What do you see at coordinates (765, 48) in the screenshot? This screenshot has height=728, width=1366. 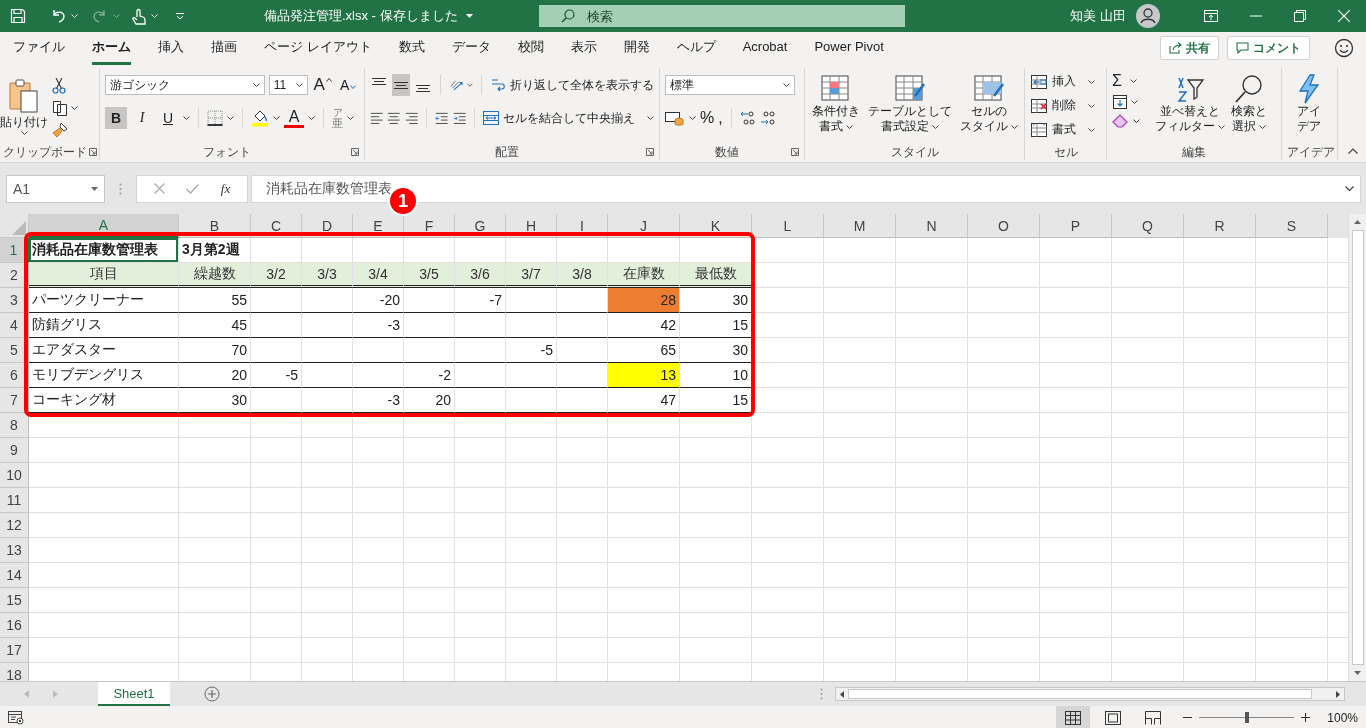 I see `menu-tab: Acrobat` at bounding box center [765, 48].